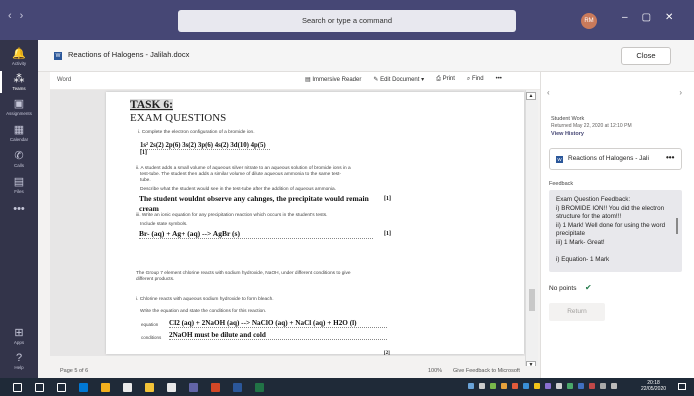 This screenshot has width=694, height=396. I want to click on immersive-reader-button: ▤ Immersive Reader, so click(333, 79).